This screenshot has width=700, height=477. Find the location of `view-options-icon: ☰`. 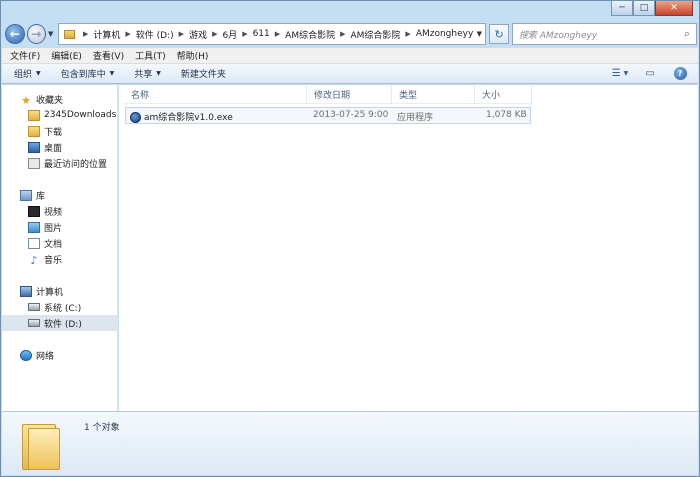

view-options-icon: ☰ is located at coordinates (616, 73).